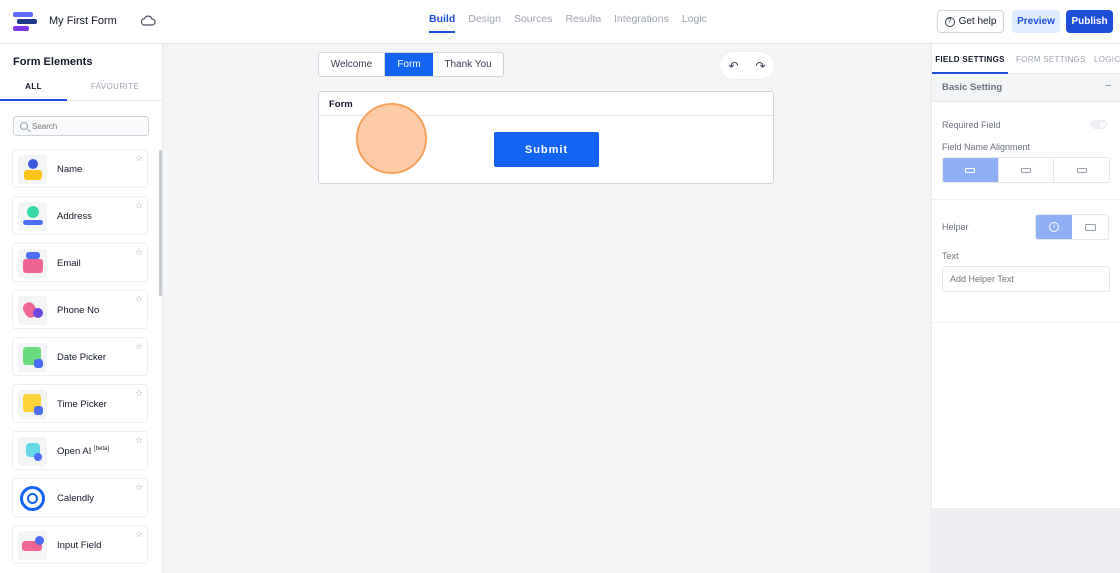 Image resolution: width=1120 pixels, height=573 pixels. I want to click on element-label: Time Picker, so click(82, 404).